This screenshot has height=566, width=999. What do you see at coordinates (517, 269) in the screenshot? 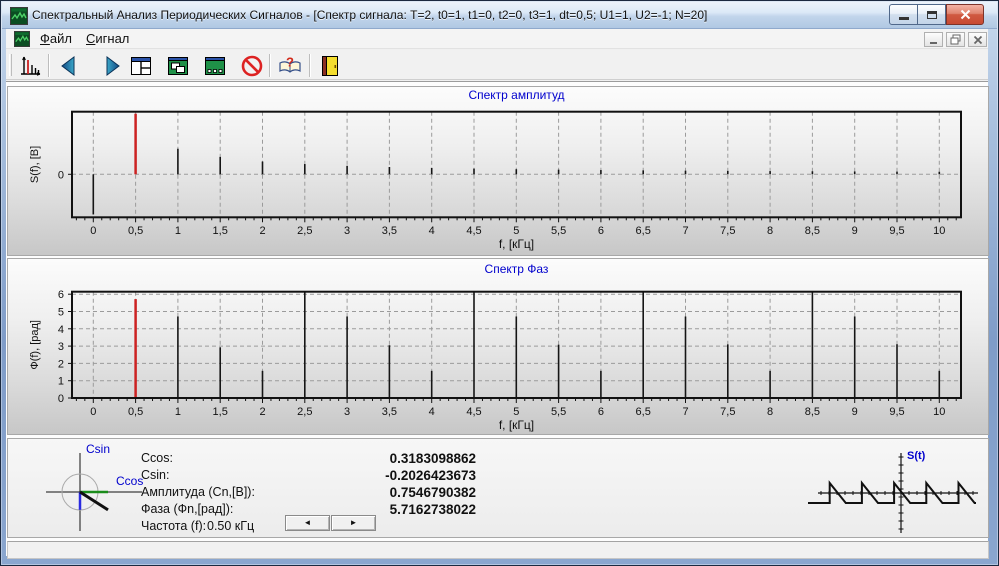
I see `chart-title: Спектр Фаз` at bounding box center [517, 269].